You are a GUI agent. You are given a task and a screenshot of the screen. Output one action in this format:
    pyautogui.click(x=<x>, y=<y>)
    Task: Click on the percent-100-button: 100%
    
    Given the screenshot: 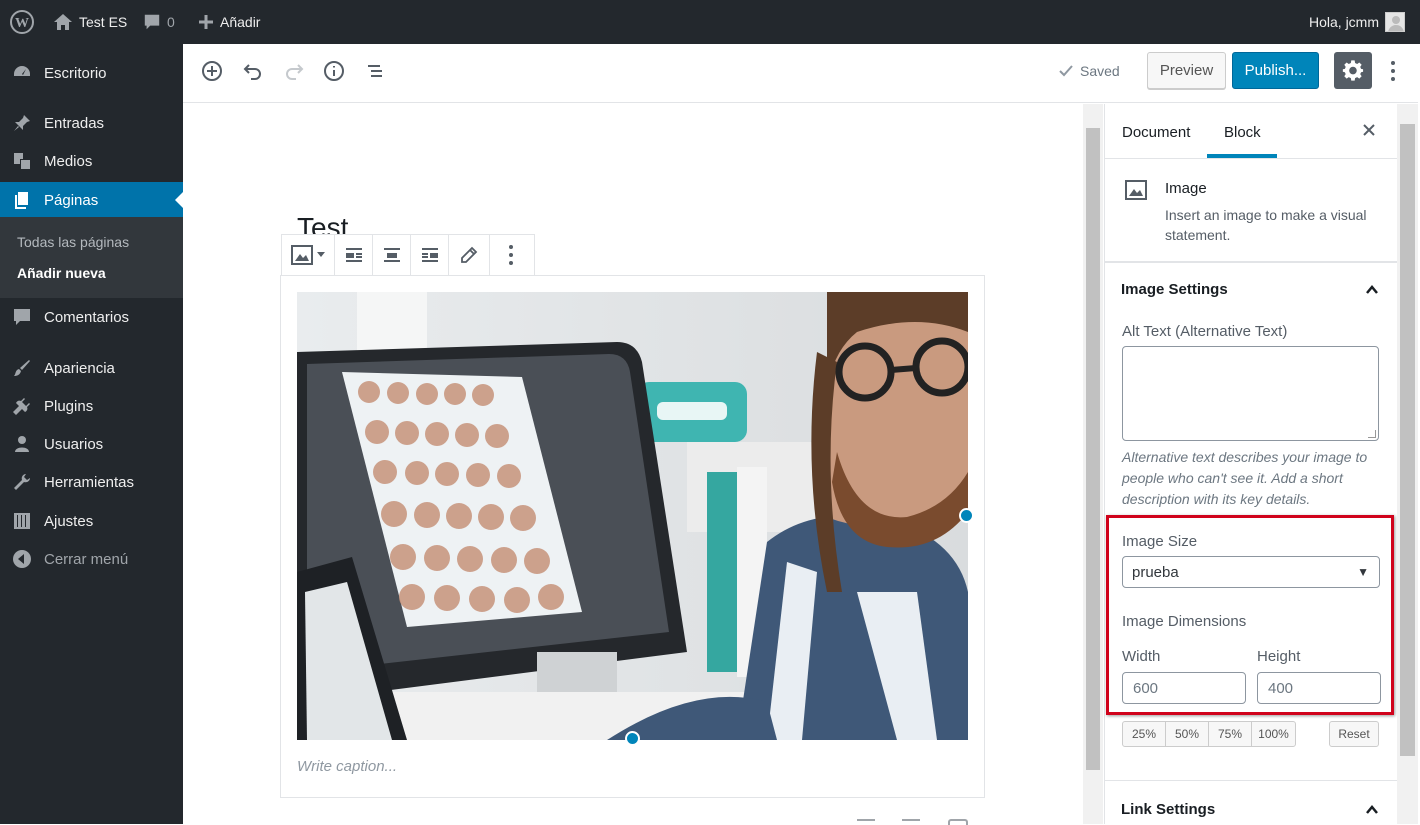 What is the action you would take?
    pyautogui.click(x=1273, y=734)
    